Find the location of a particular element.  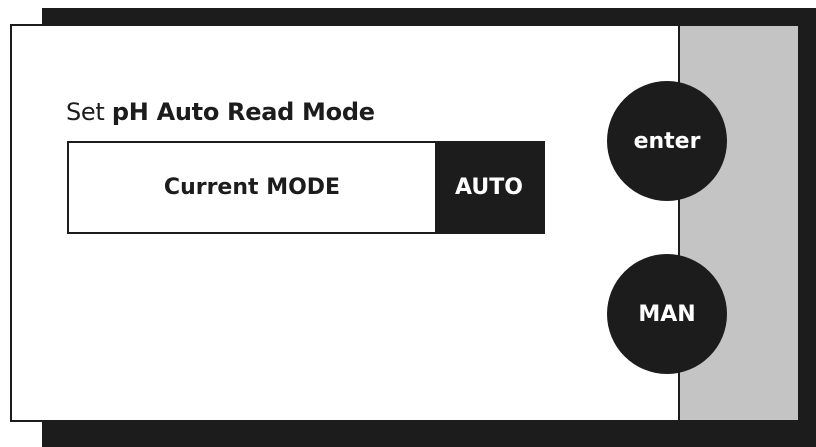

current-mode-box: Current MODE AUTO is located at coordinates (306, 187).